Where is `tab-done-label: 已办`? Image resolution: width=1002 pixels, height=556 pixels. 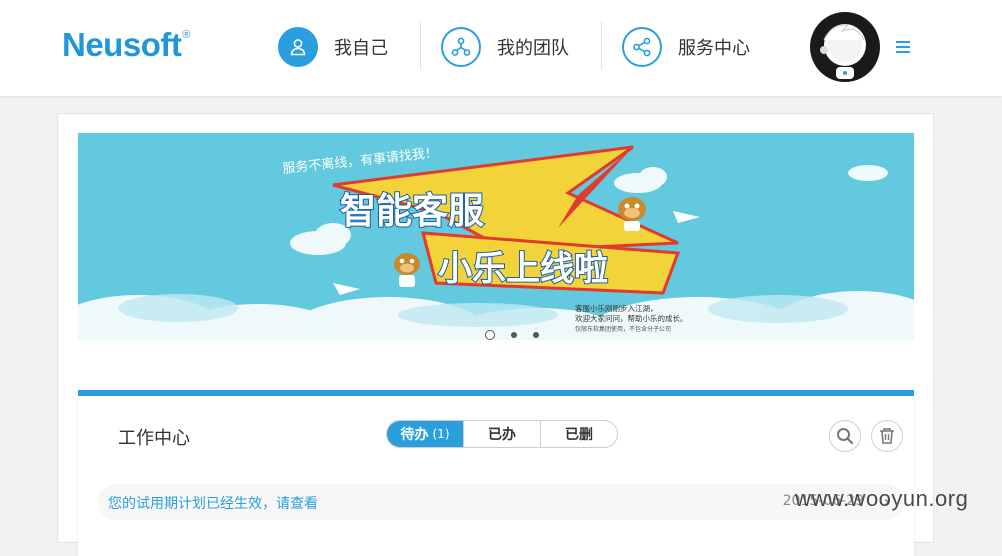
tab-done-label: 已办 is located at coordinates (502, 435).